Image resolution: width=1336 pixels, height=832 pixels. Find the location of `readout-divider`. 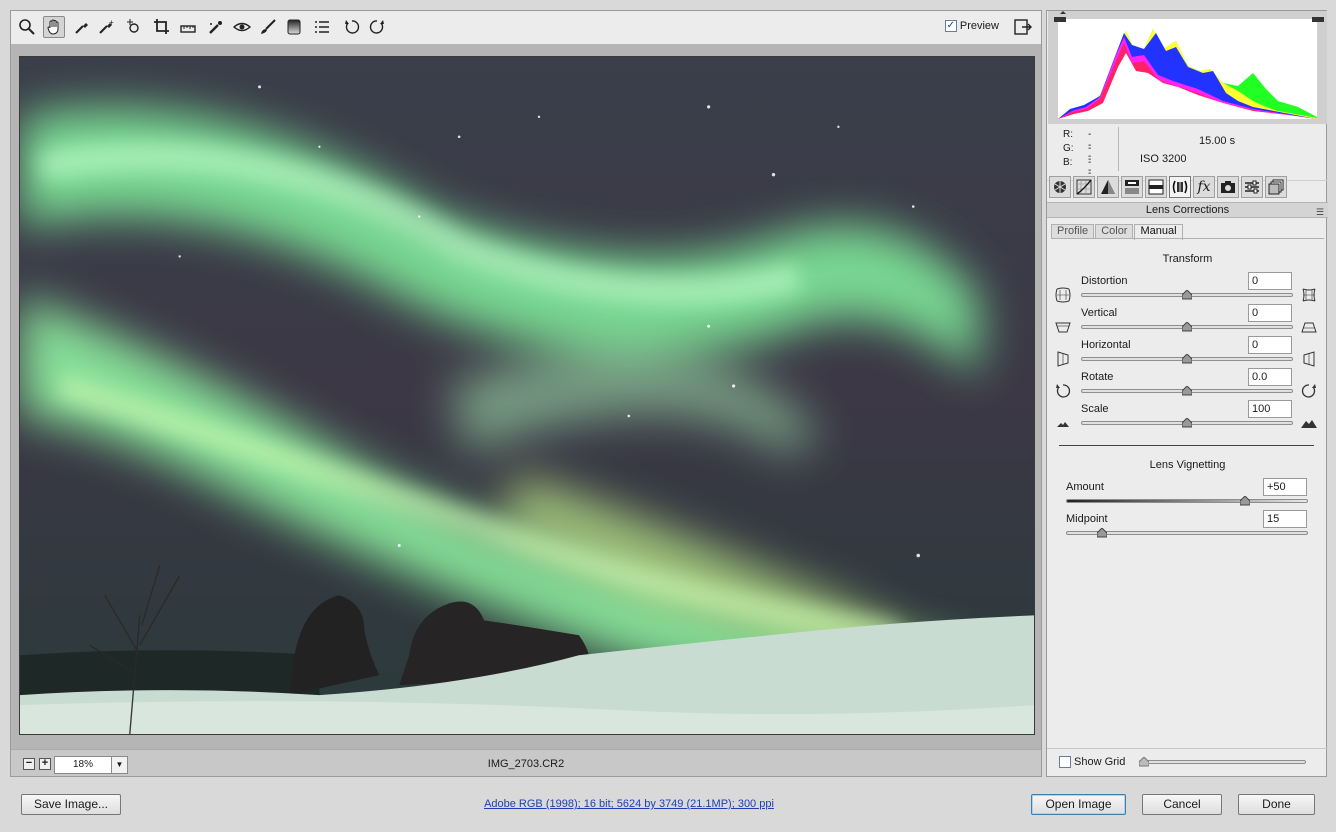

readout-divider is located at coordinates (1118, 149).